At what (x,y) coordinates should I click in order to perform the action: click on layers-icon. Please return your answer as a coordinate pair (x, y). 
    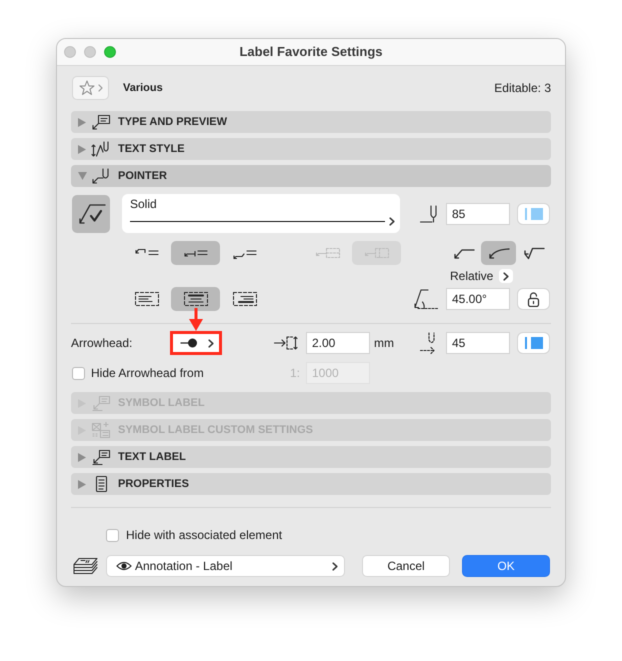
    Looking at the image, I should click on (85, 566).